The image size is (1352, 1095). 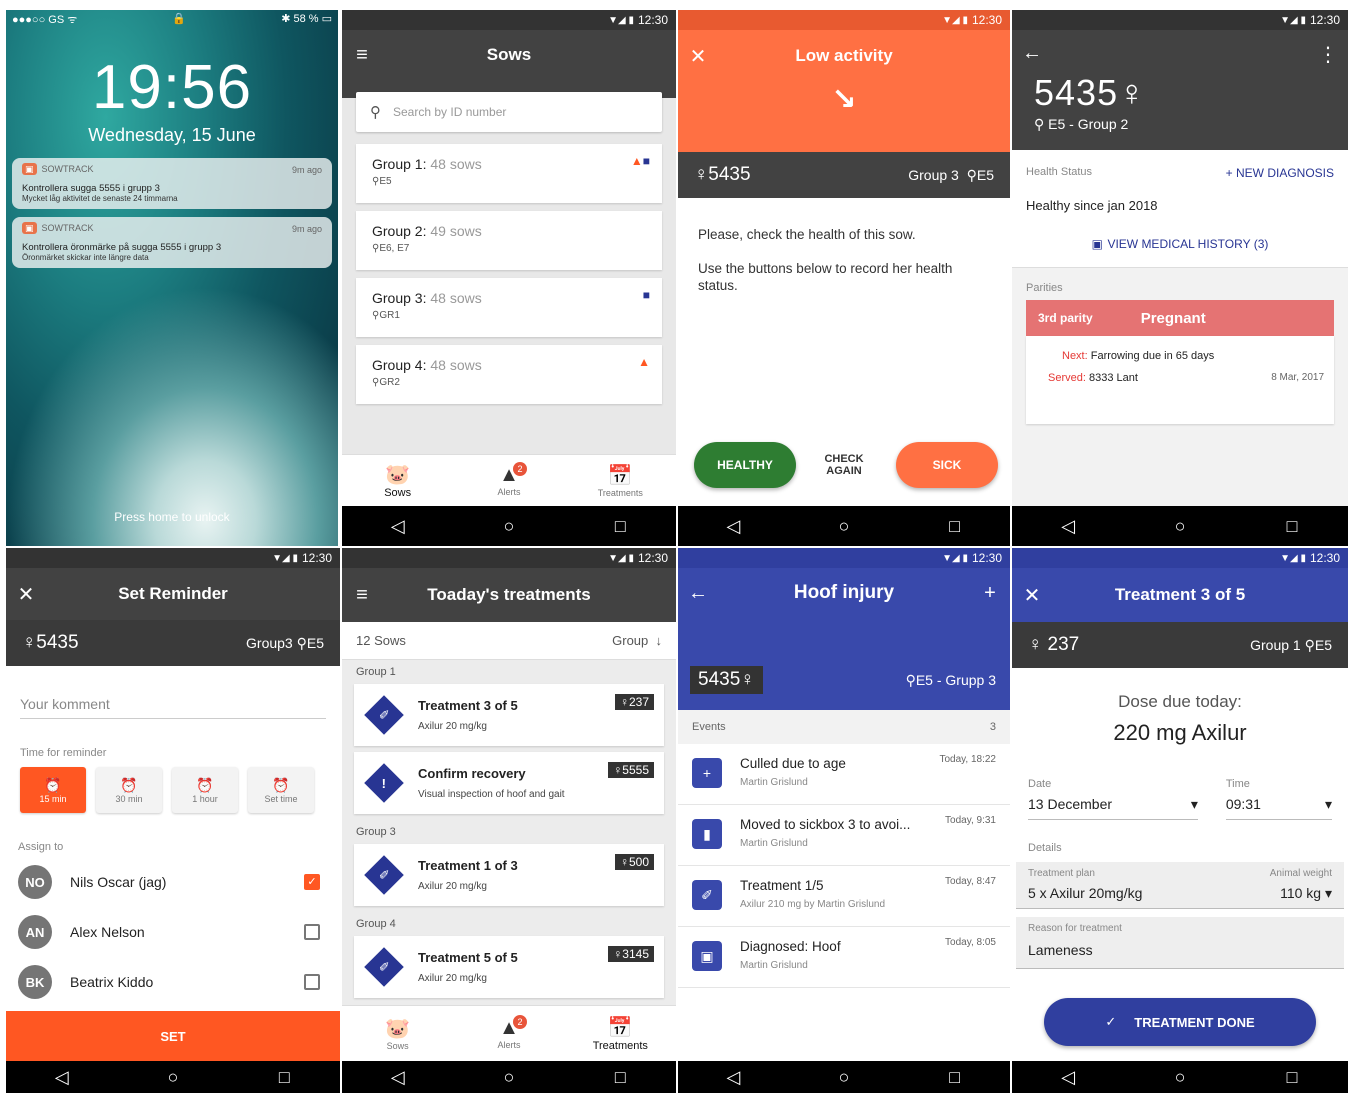 I want to click on event-sub: Martin Grislund, so click(x=774, y=782).